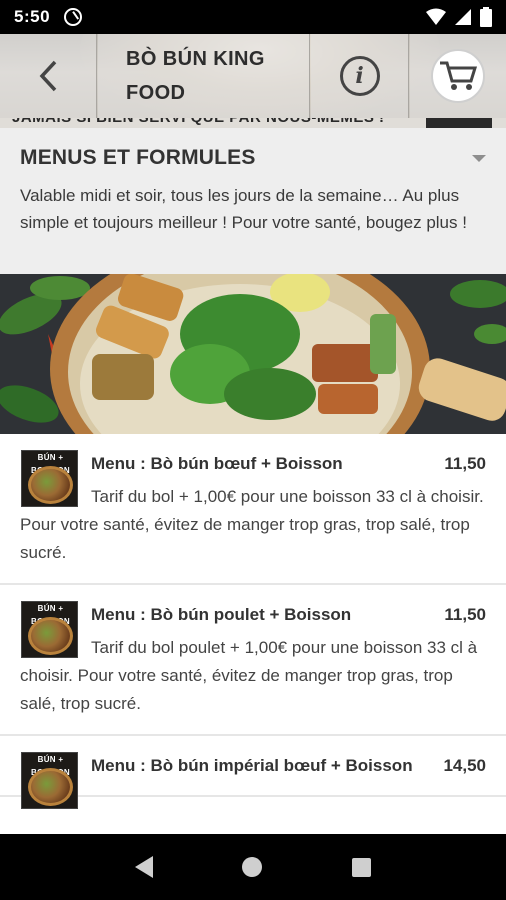  I want to click on status-time: 5:50, so click(32, 16).